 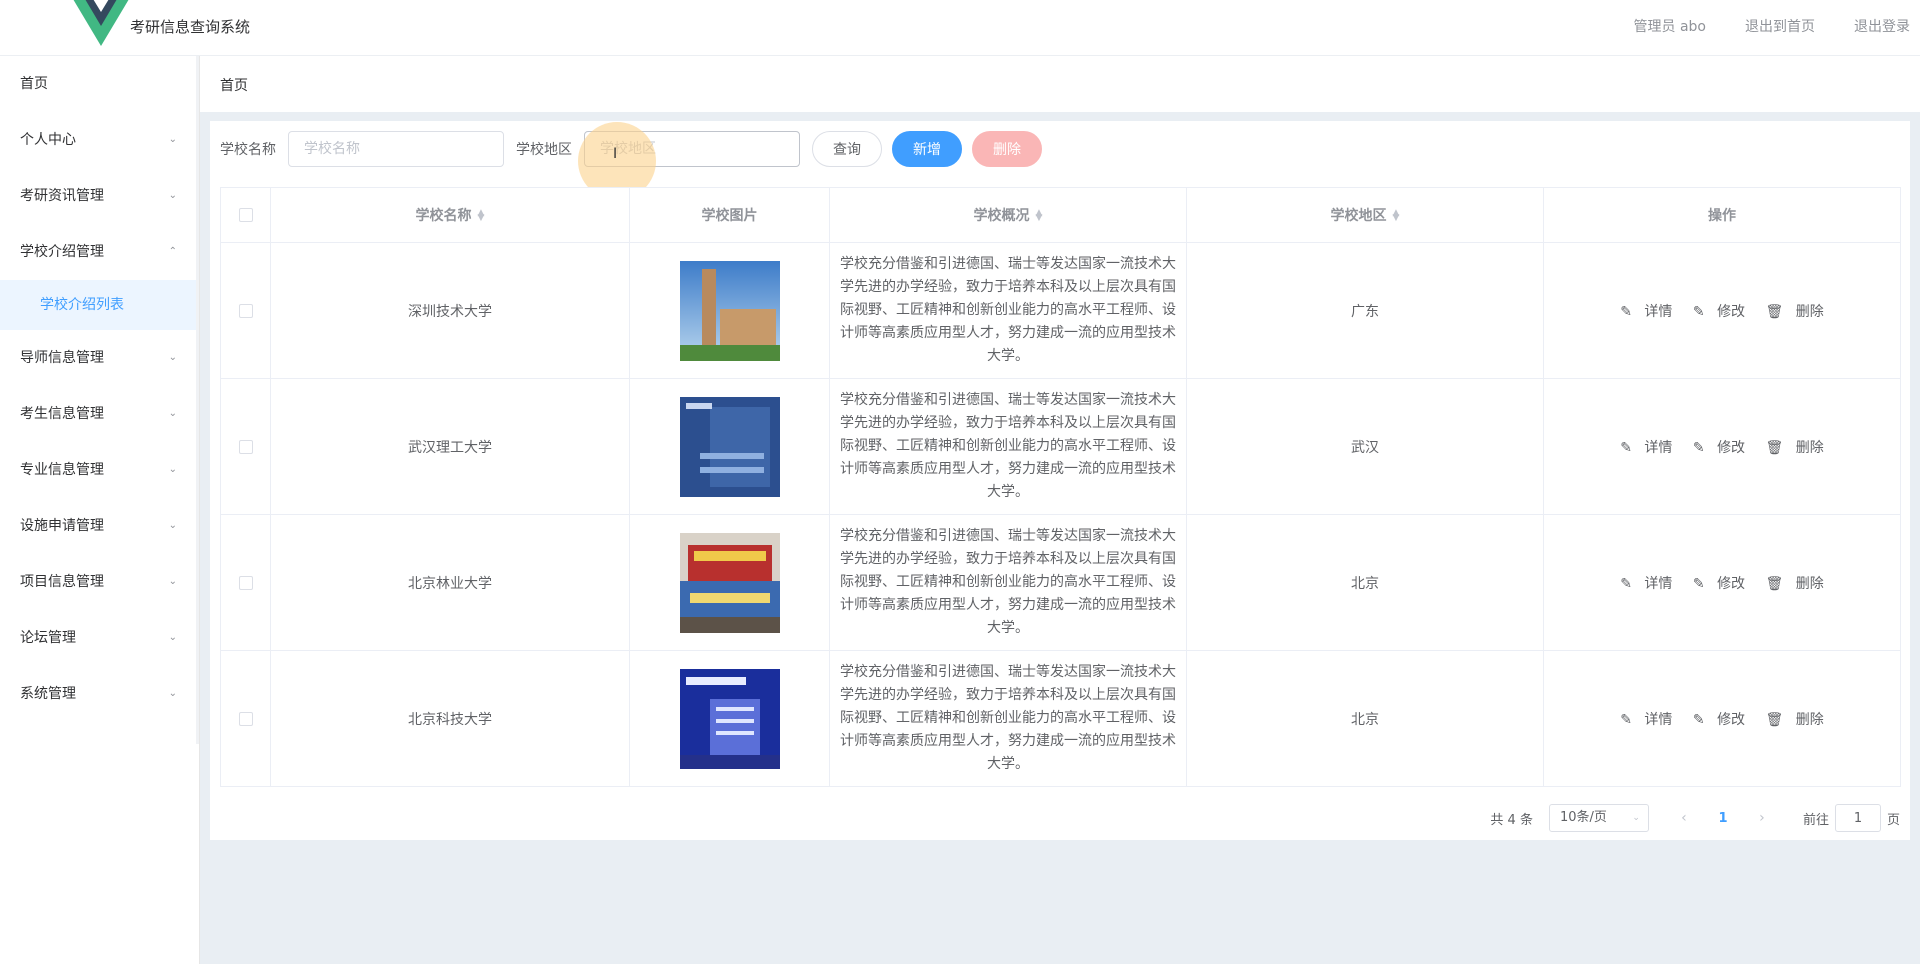 What do you see at coordinates (99, 358) in the screenshot?
I see `sidebar-item-tutors: 导师信息管理 ⌄` at bounding box center [99, 358].